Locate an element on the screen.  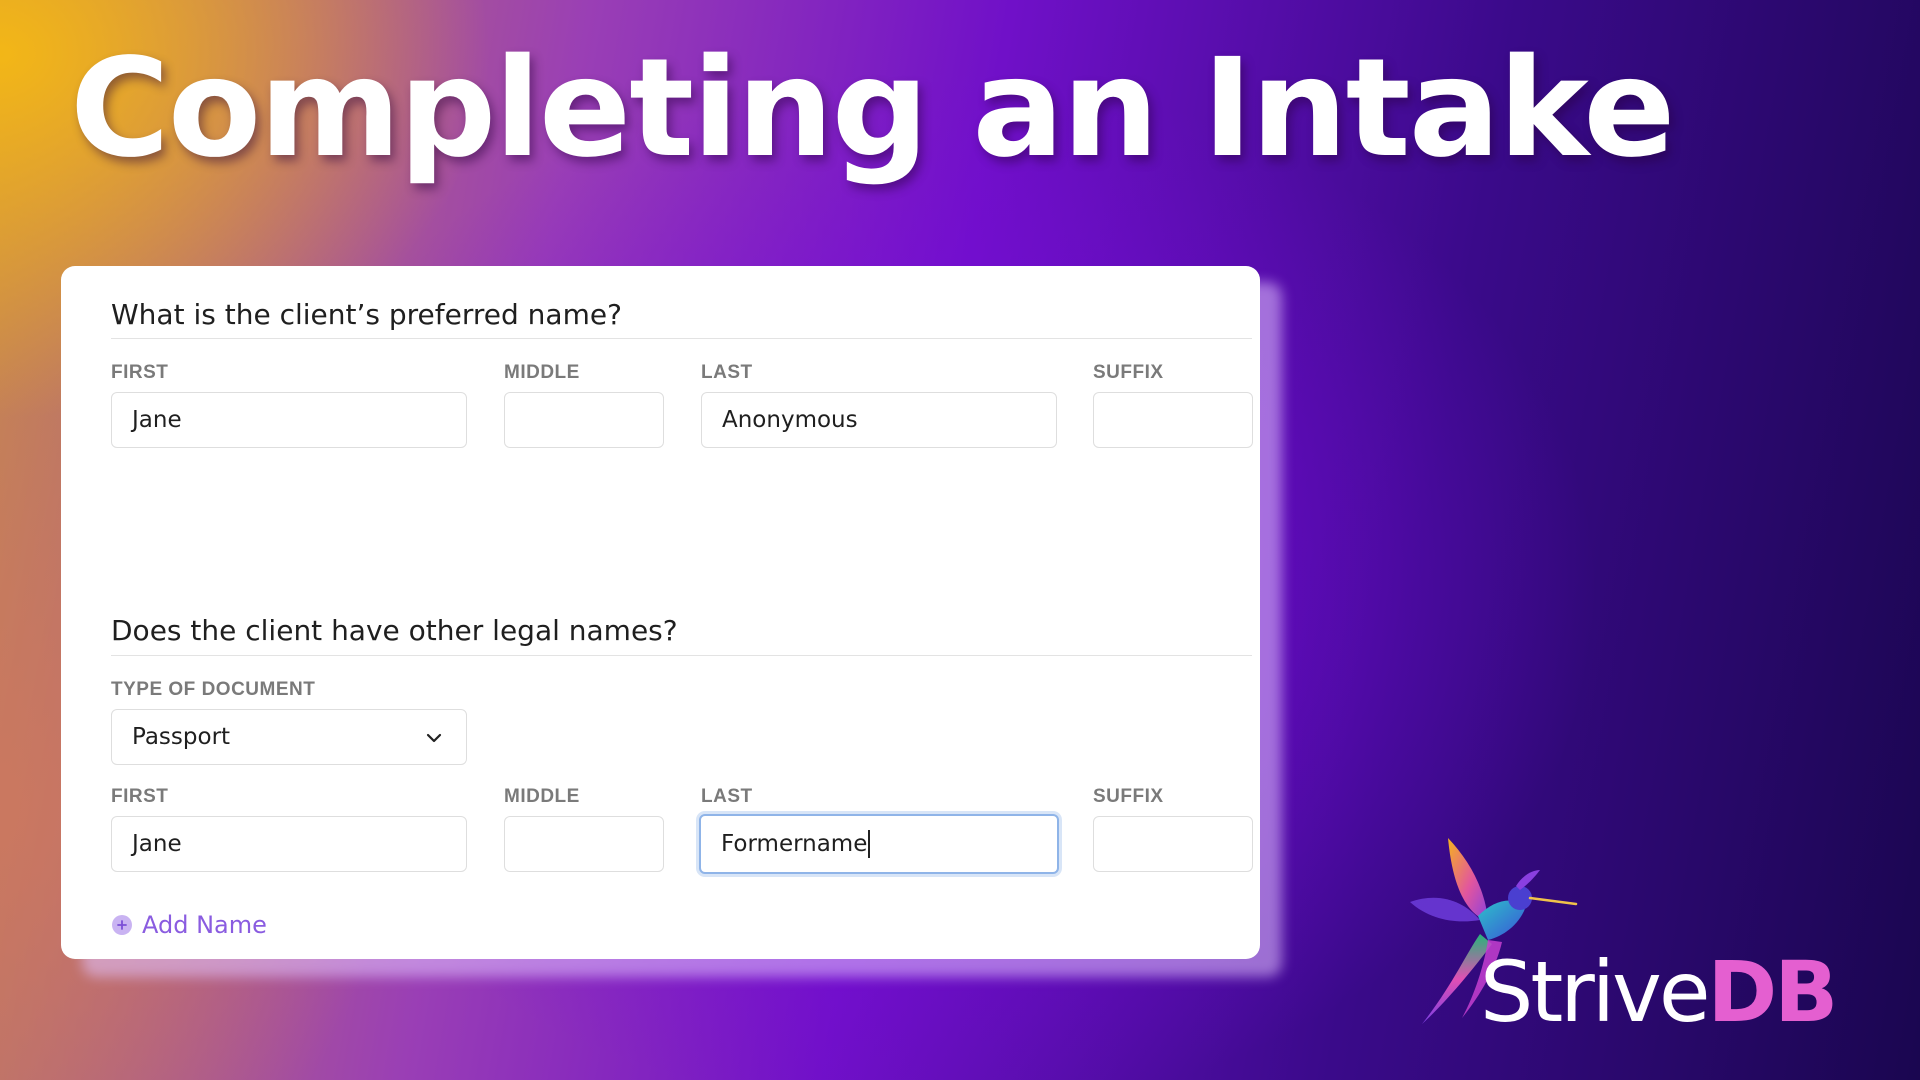
legal-last-input: Formername is located at coordinates (879, 844).